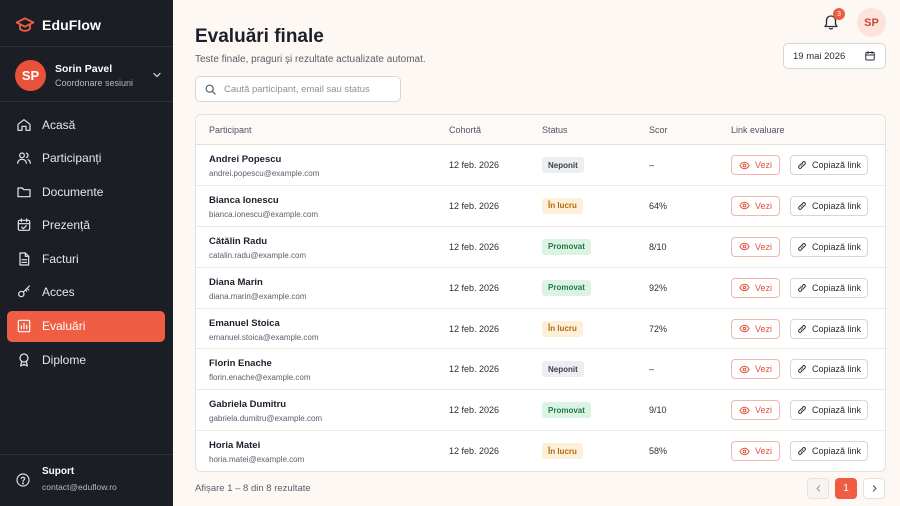 The height and width of the screenshot is (506, 900). What do you see at coordinates (72, 25) in the screenshot?
I see `brand-name: EduFlow` at bounding box center [72, 25].